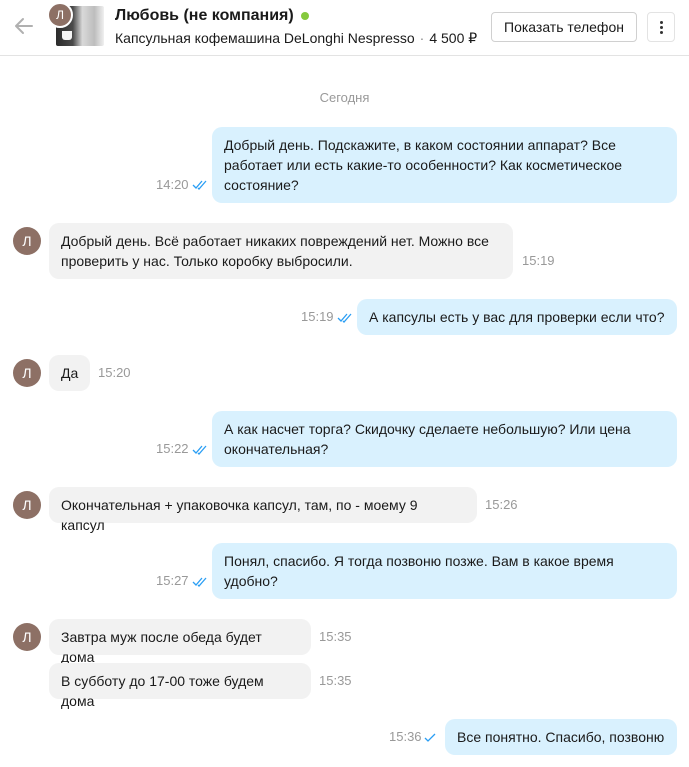  I want to click on message-incoming: Завтра муж после обеда будет дома, so click(180, 642).